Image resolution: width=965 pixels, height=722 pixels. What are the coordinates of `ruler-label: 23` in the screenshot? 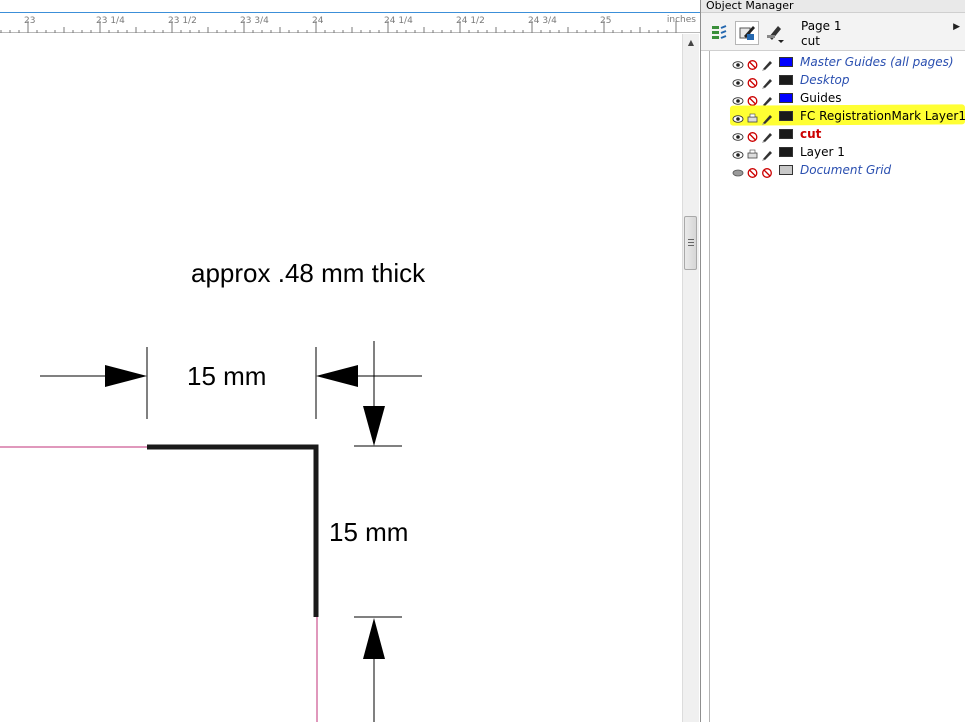 It's located at (29, 21).